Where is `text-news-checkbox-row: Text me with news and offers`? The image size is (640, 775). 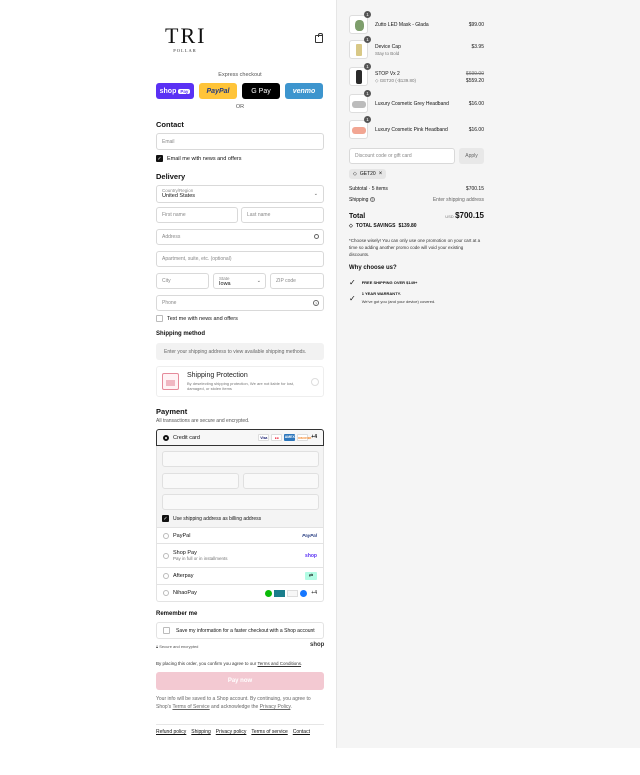 text-news-checkbox-row: Text me with news and offers is located at coordinates (197, 318).